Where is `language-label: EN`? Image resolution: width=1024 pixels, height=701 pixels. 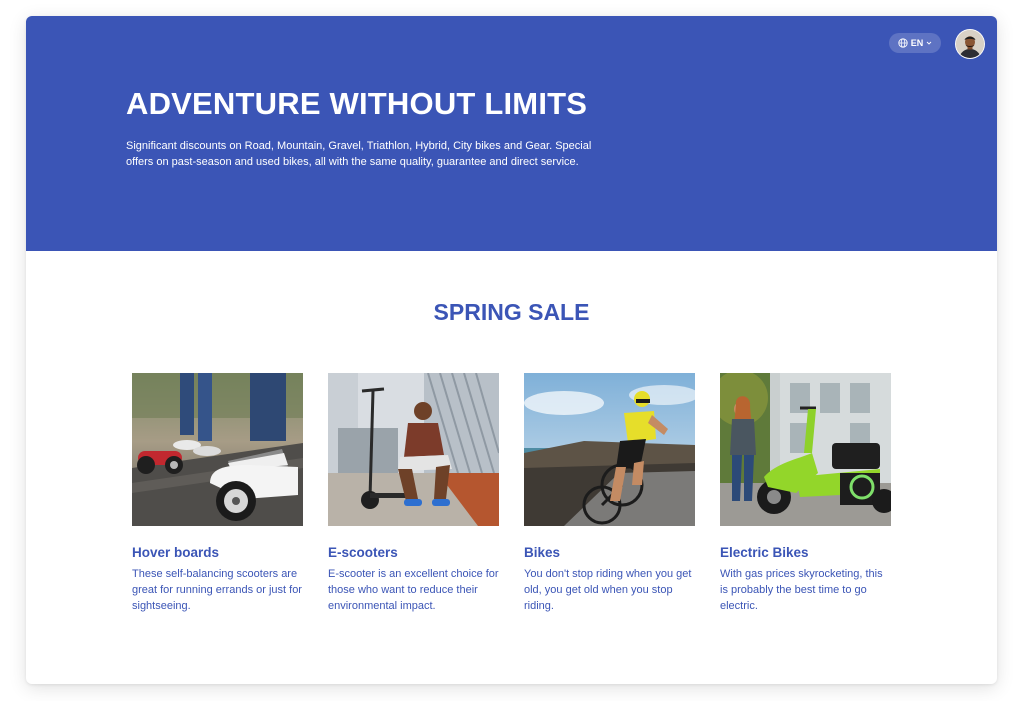 language-label: EN is located at coordinates (917, 43).